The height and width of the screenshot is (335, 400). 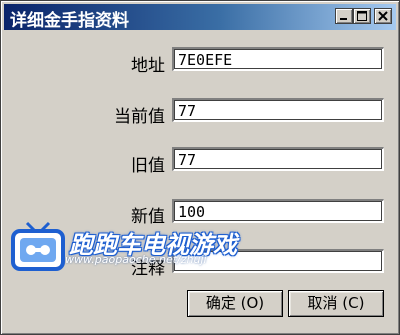 I want to click on minimize-button, so click(x=344, y=16).